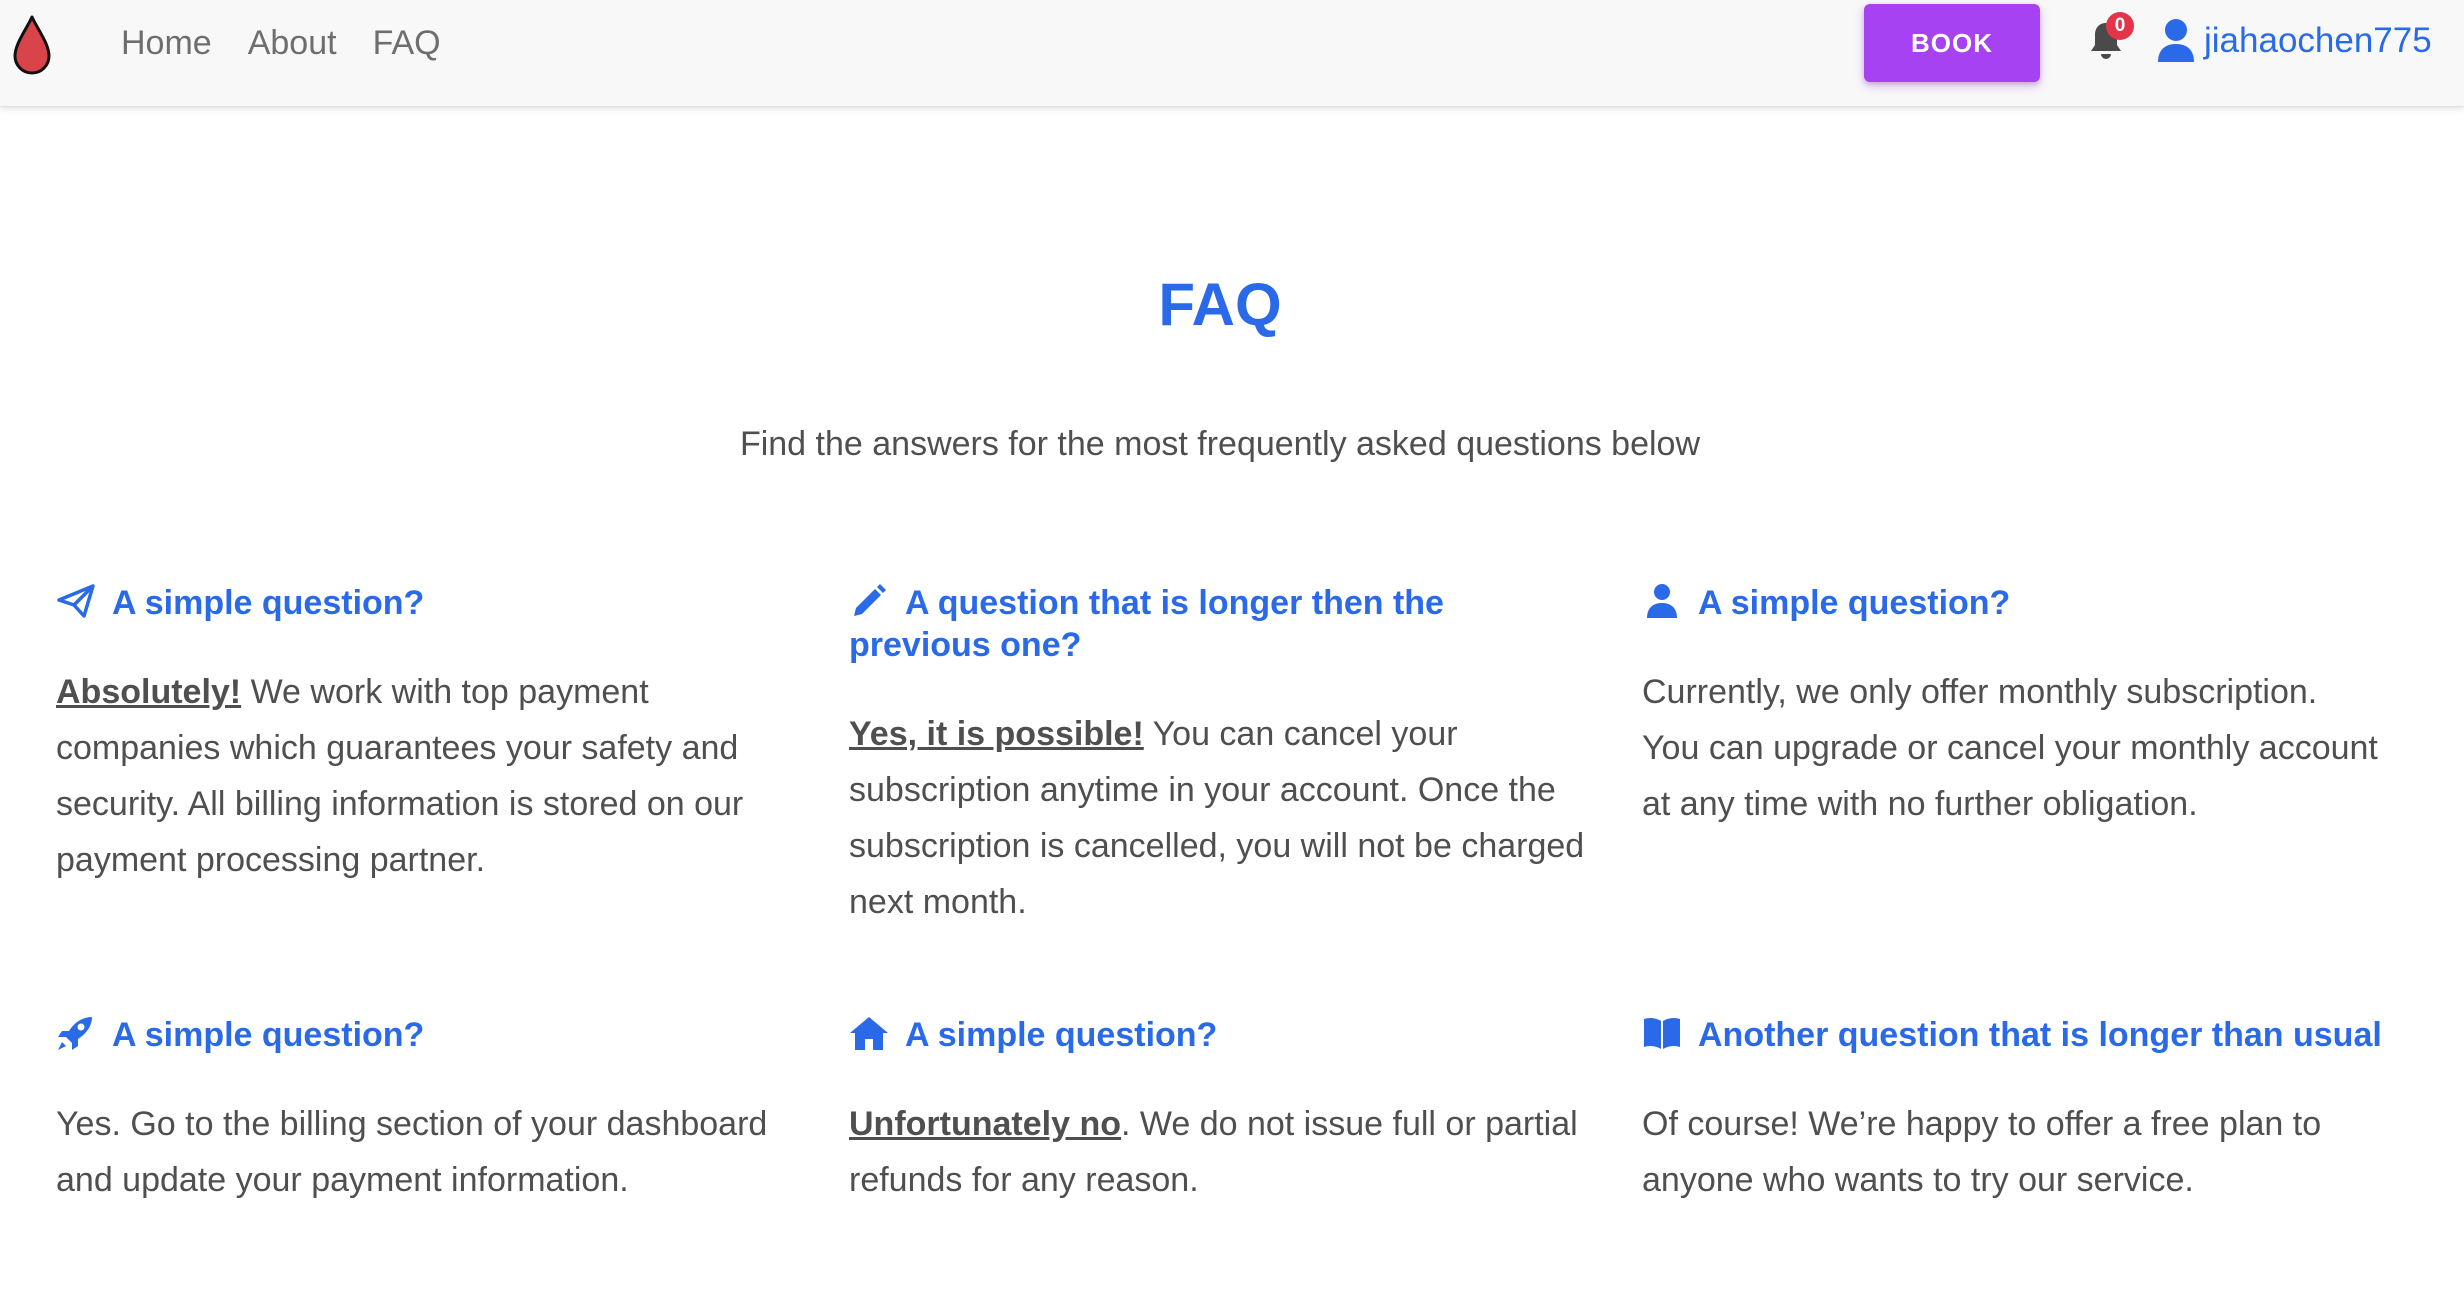 Image resolution: width=2464 pixels, height=1298 pixels. What do you see at coordinates (985, 1124) in the screenshot?
I see `faq-answer-lead: Unfortunately no` at bounding box center [985, 1124].